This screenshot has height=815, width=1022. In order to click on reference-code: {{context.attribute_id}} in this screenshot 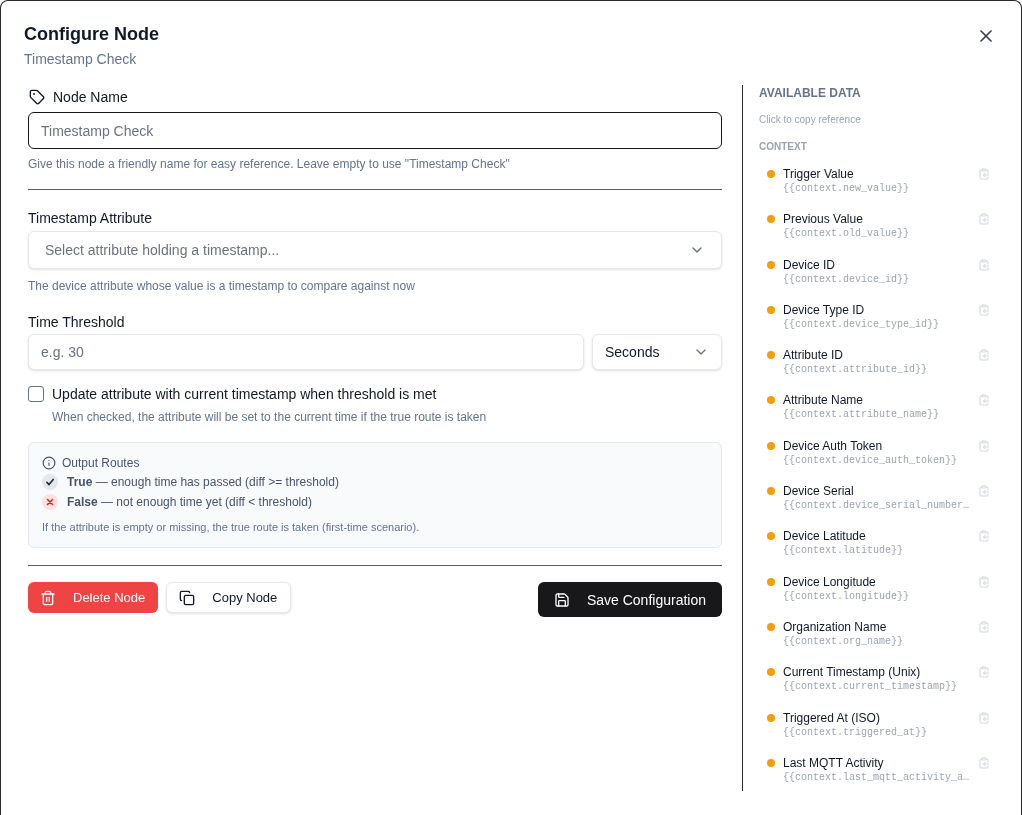, I will do `click(856, 370)`.